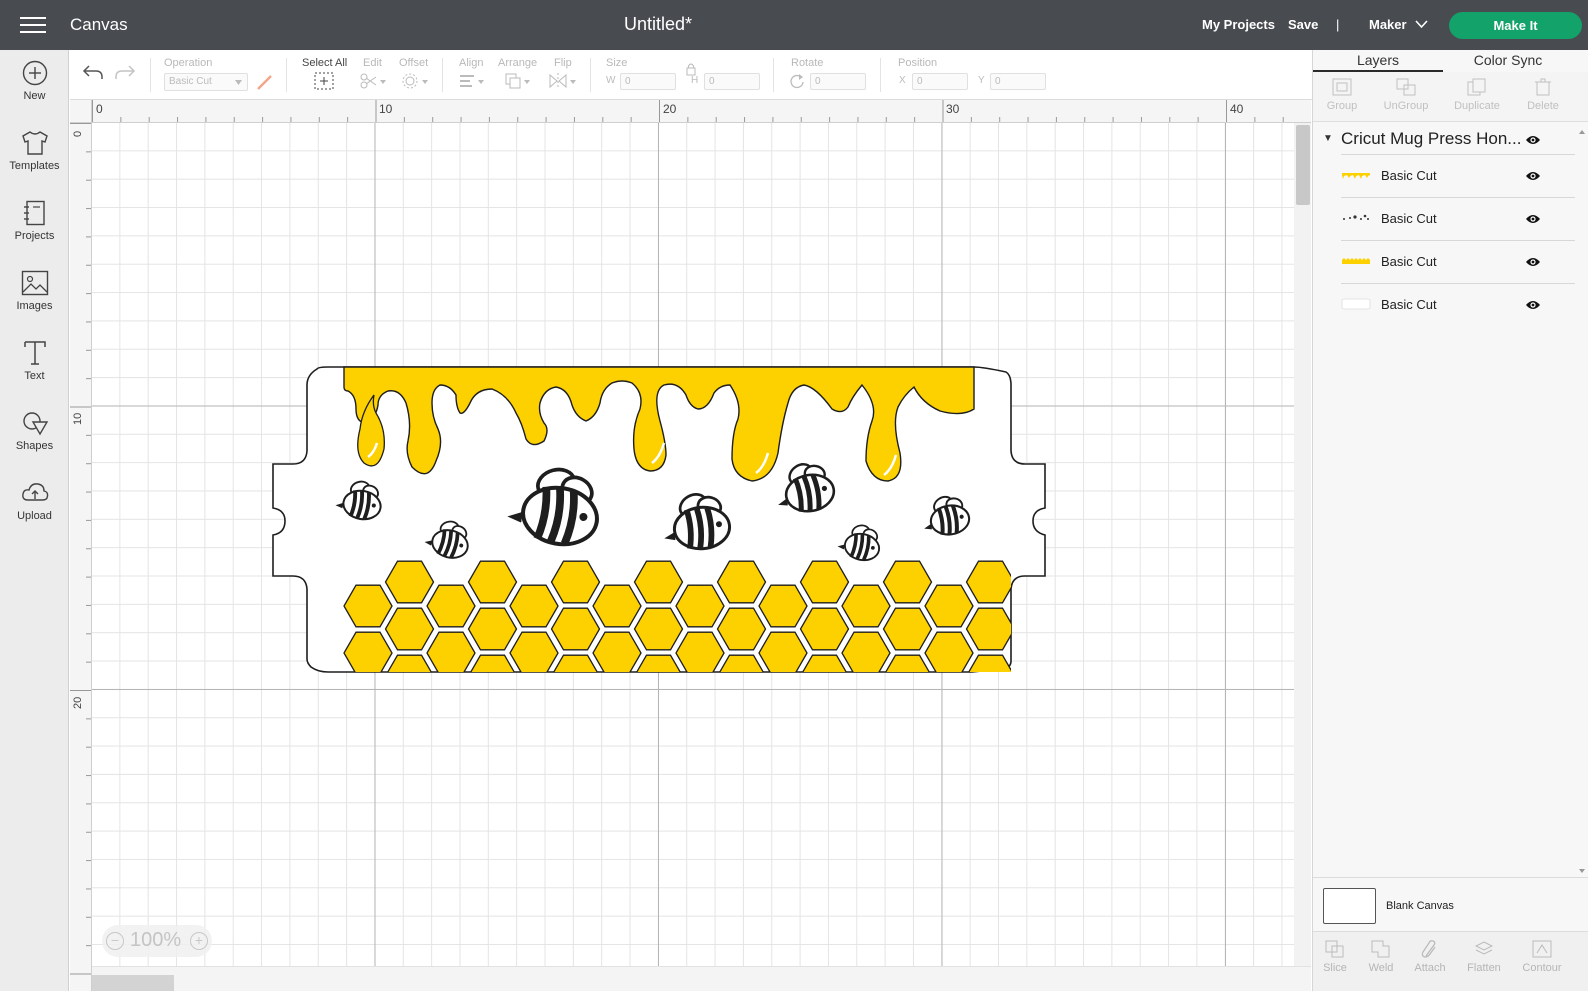 This screenshot has width=1588, height=991. Describe the element at coordinates (691, 69) in the screenshot. I see `lock-icon` at that location.